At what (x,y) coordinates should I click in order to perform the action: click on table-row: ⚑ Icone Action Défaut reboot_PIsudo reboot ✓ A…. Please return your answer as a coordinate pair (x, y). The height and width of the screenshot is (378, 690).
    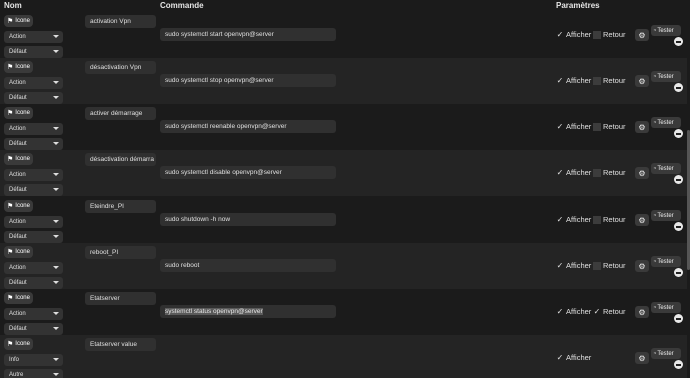
    Looking at the image, I should click on (343, 266).